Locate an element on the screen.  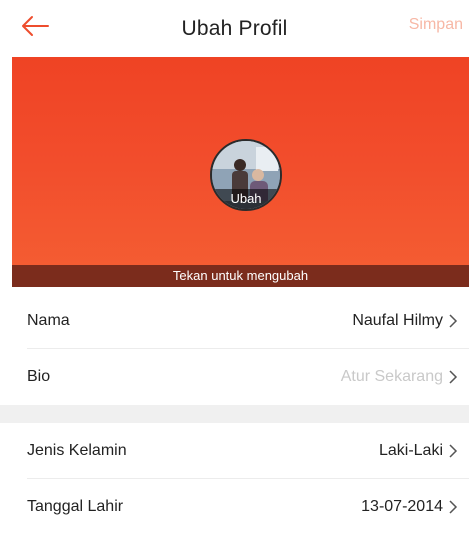
row-value: 13-07-2014 is located at coordinates (402, 506).